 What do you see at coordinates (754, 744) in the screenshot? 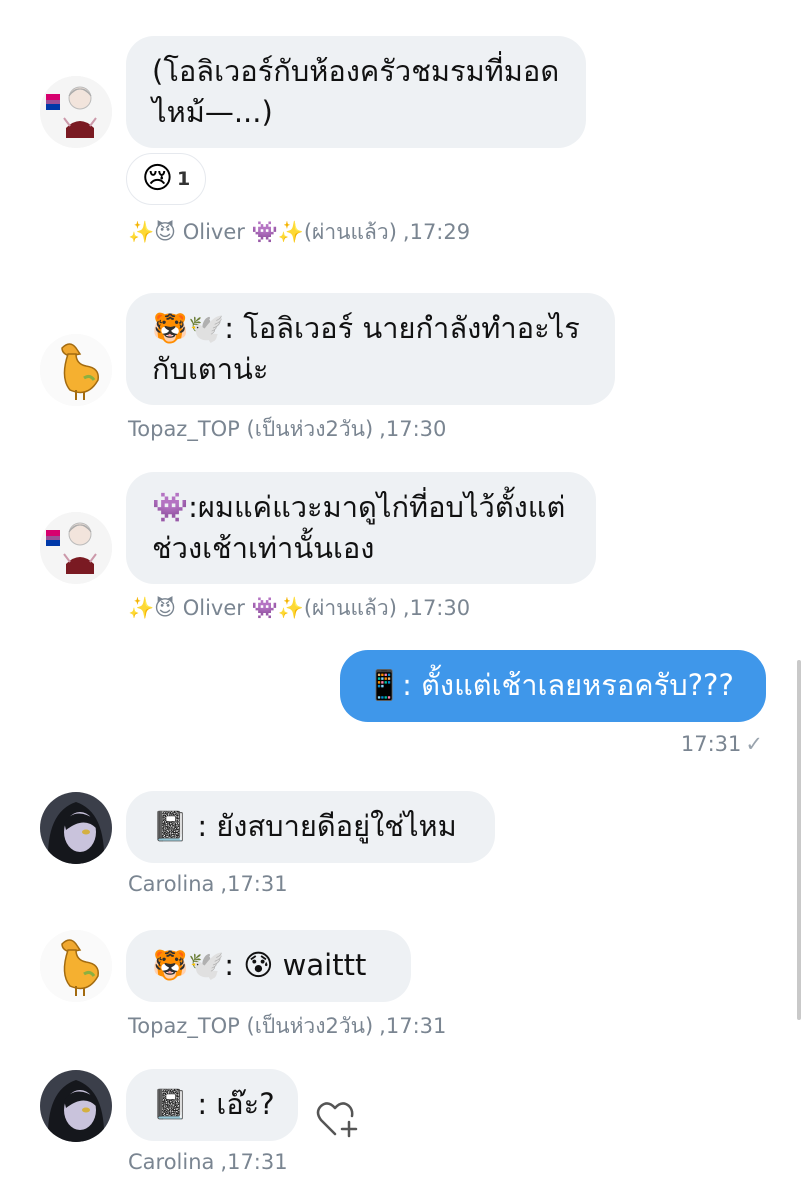
I see `checkmark-icon: ✓` at bounding box center [754, 744].